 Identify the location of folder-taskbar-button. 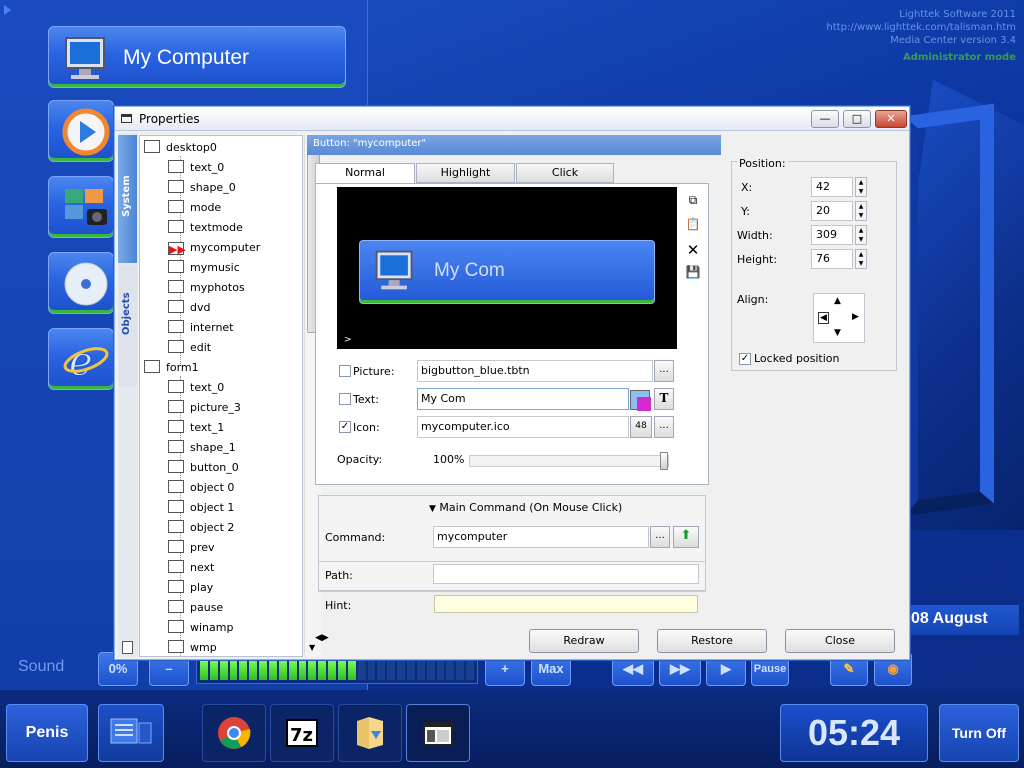
(370, 733).